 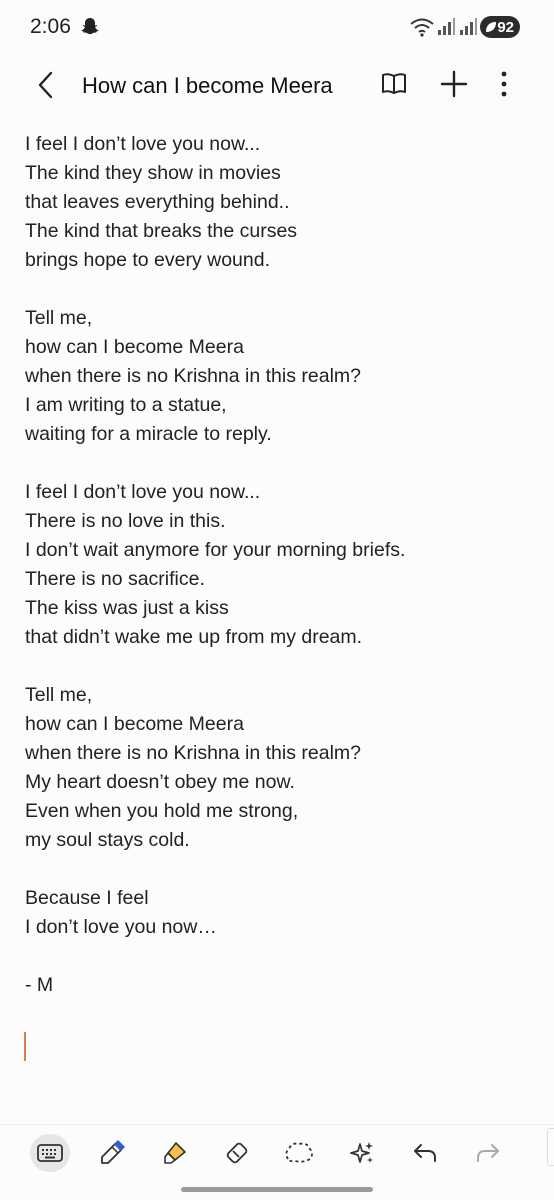 What do you see at coordinates (362, 1153) in the screenshot?
I see `ai-sparkle-icon` at bounding box center [362, 1153].